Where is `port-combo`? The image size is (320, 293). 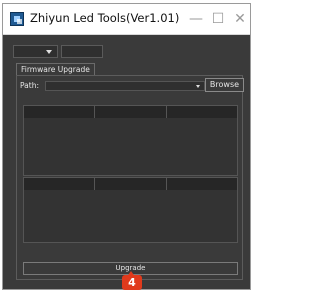 port-combo is located at coordinates (35, 51).